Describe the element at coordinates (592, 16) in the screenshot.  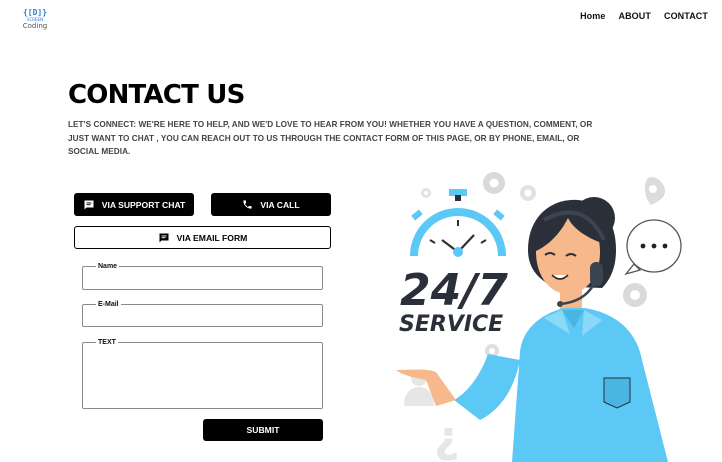
I see `nav-home-link: Home` at that location.